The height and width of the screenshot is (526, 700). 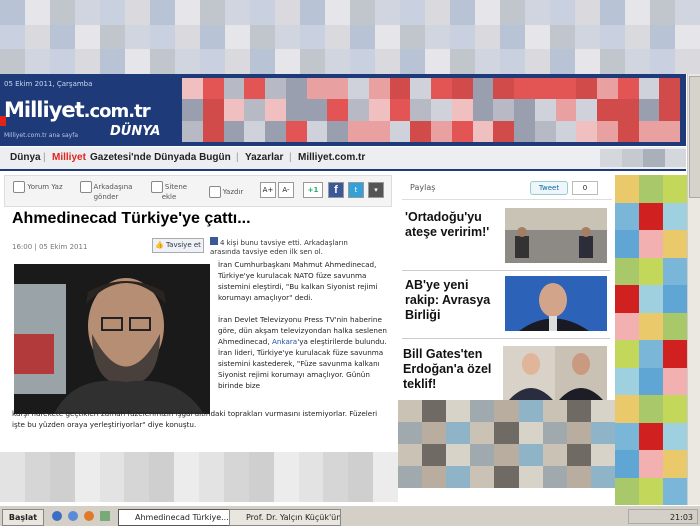 What do you see at coordinates (663, 516) in the screenshot?
I see `system-tray-clock: 21:03` at bounding box center [663, 516].